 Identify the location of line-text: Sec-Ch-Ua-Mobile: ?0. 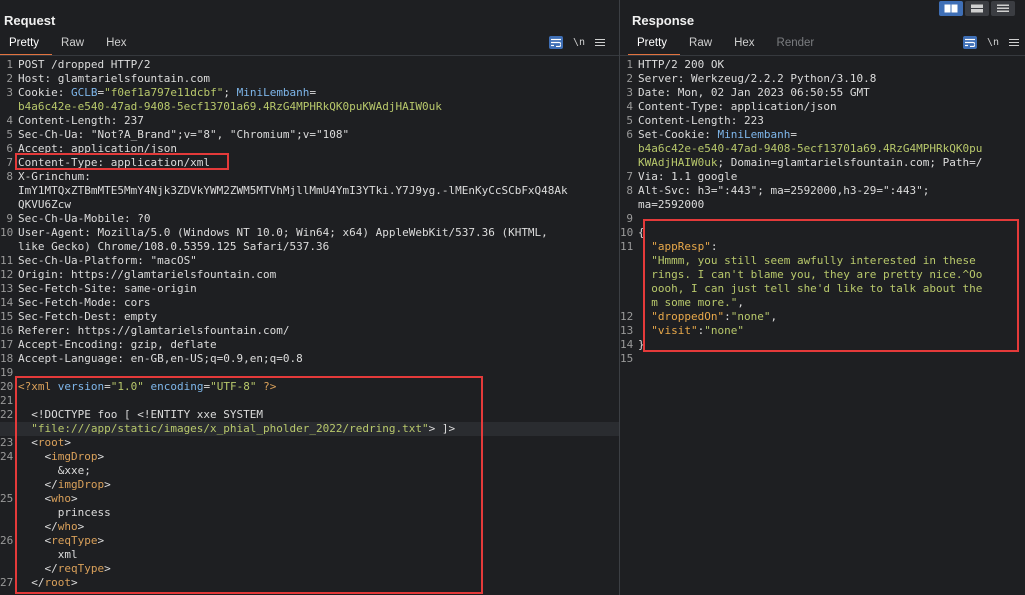
(318, 219).